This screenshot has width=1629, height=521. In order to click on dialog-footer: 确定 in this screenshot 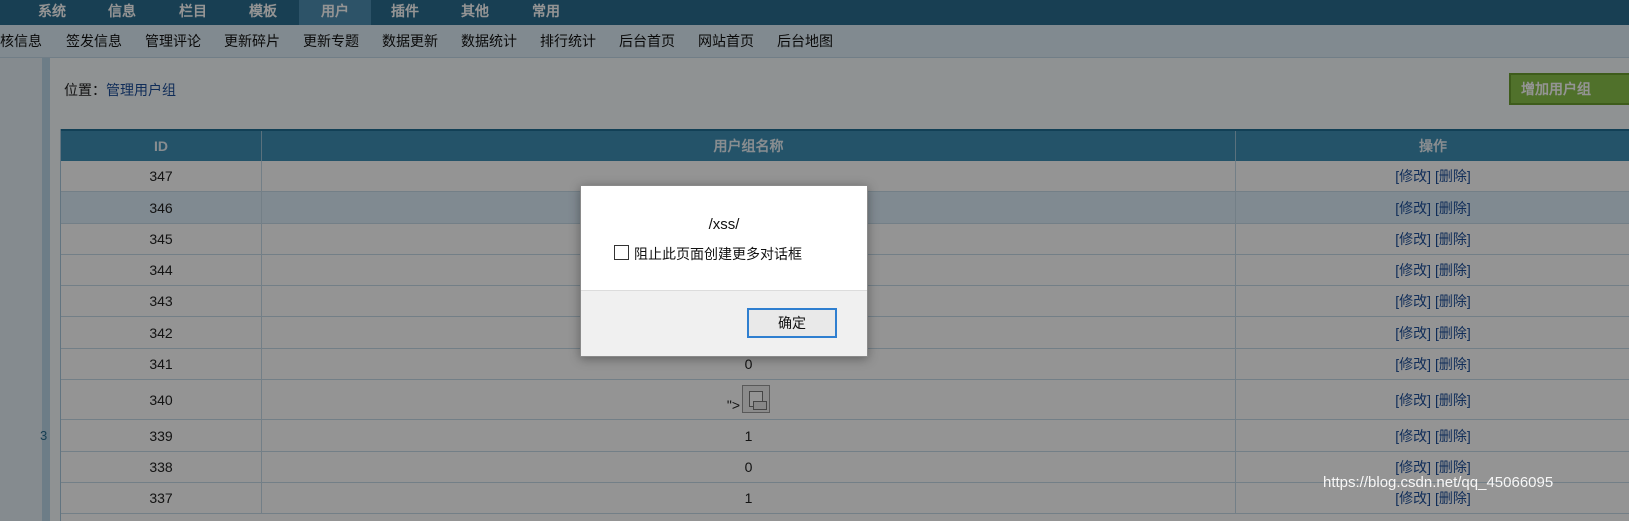, I will do `click(724, 323)`.